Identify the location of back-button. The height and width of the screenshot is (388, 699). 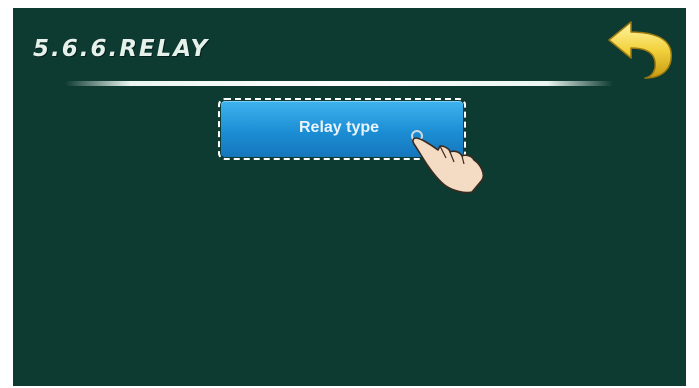
(641, 49).